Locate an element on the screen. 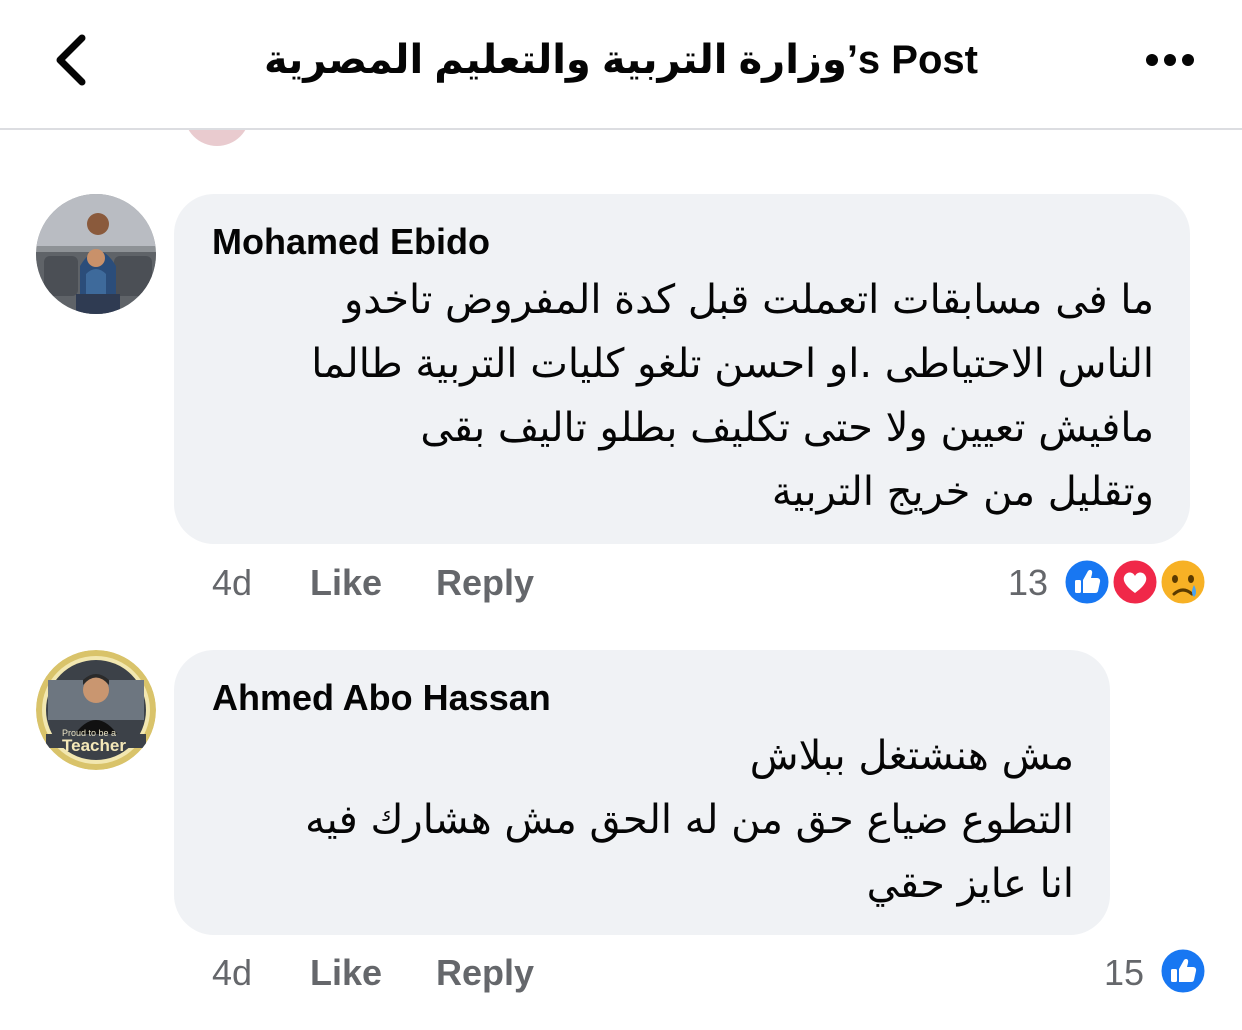 The width and height of the screenshot is (1242, 1030). comment-text-line: مش هنشتغل ببلاش is located at coordinates (911, 756).